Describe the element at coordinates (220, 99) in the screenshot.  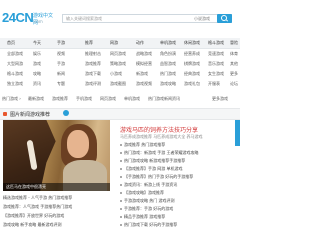
I see `linkbar-link: 更多游戏` at that location.